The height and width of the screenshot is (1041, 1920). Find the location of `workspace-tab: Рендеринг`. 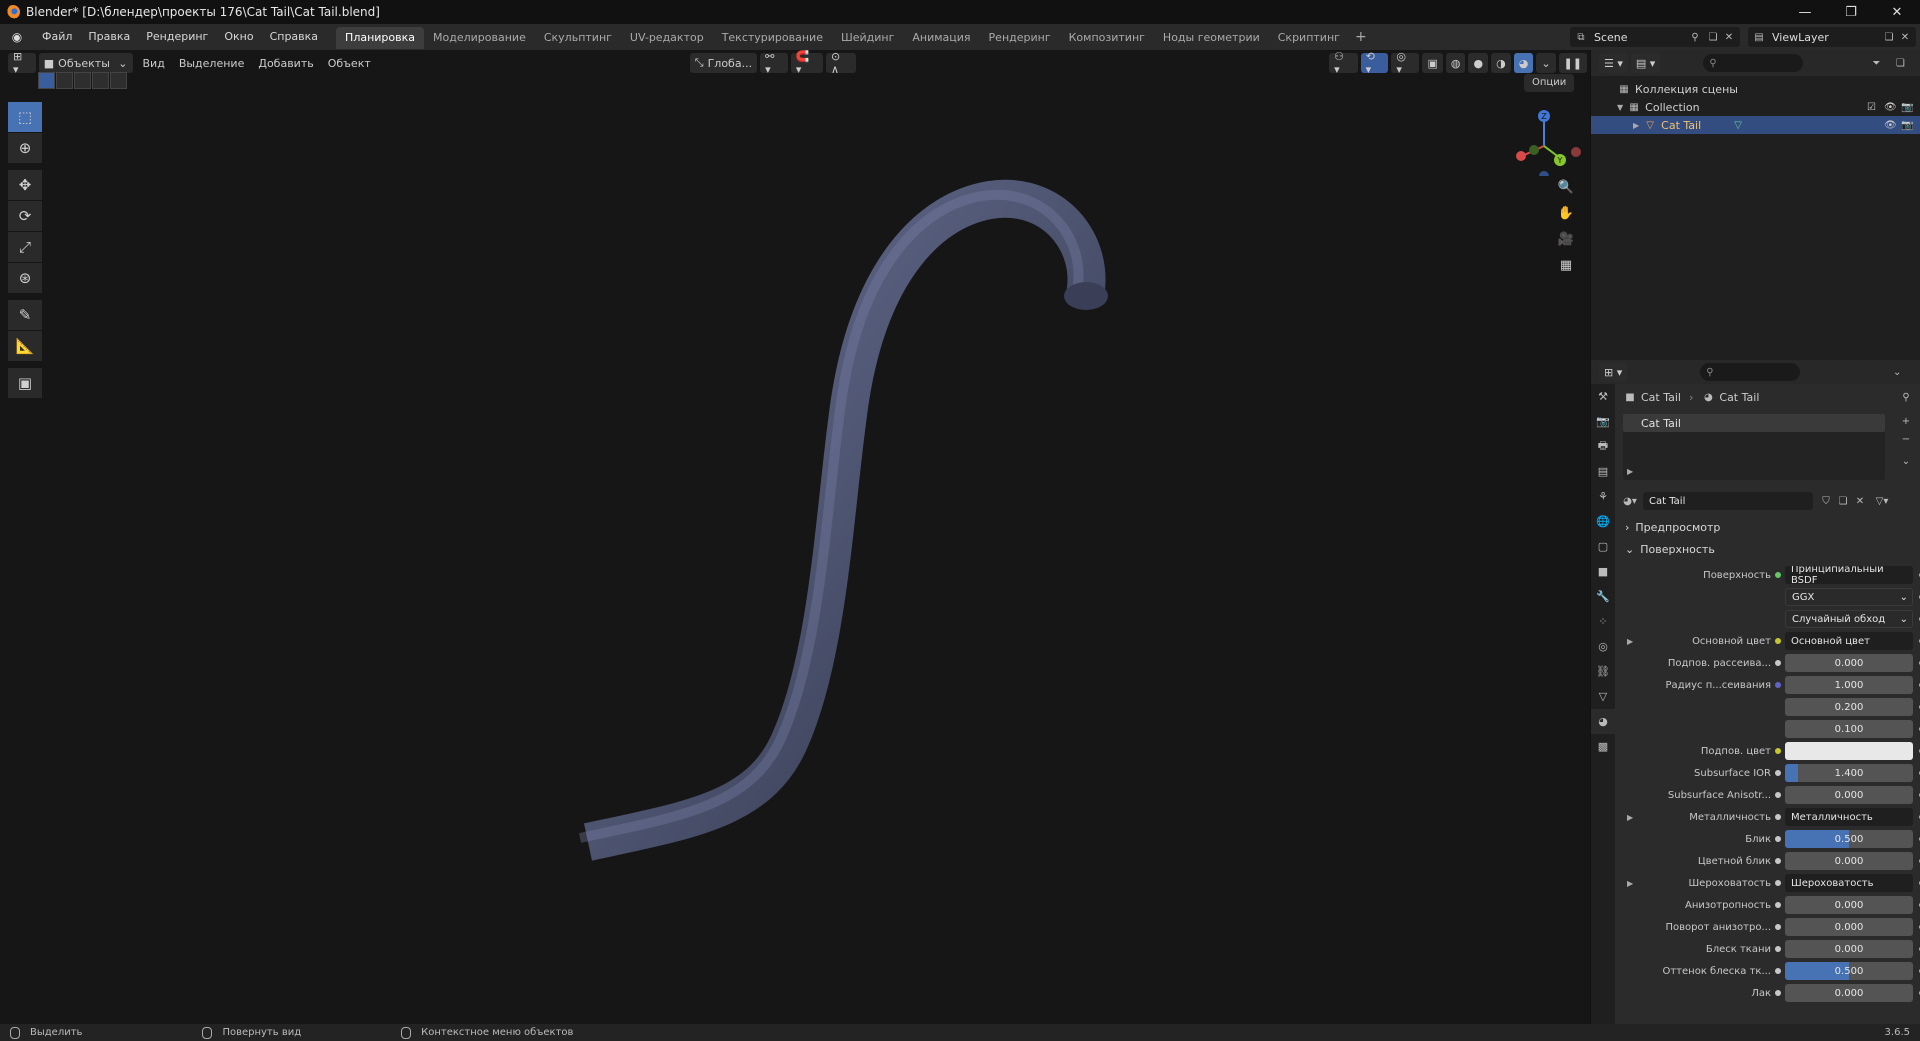

workspace-tab: Рендеринг is located at coordinates (1020, 38).